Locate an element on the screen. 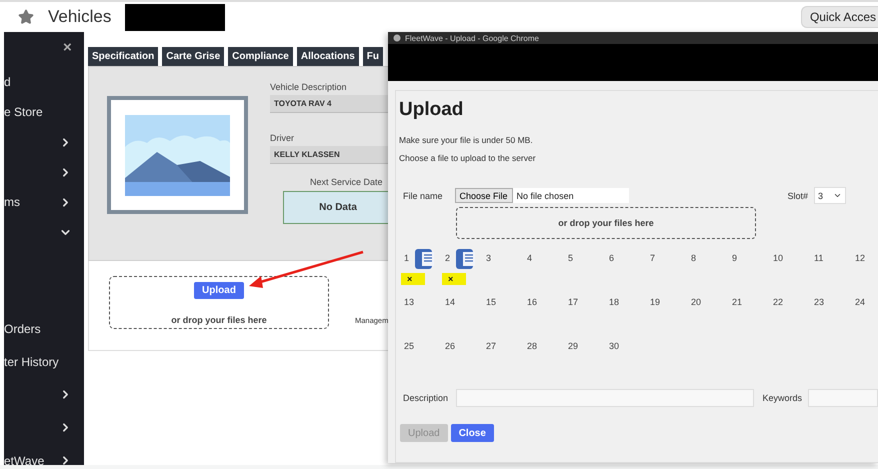  star-icon is located at coordinates (26, 17).